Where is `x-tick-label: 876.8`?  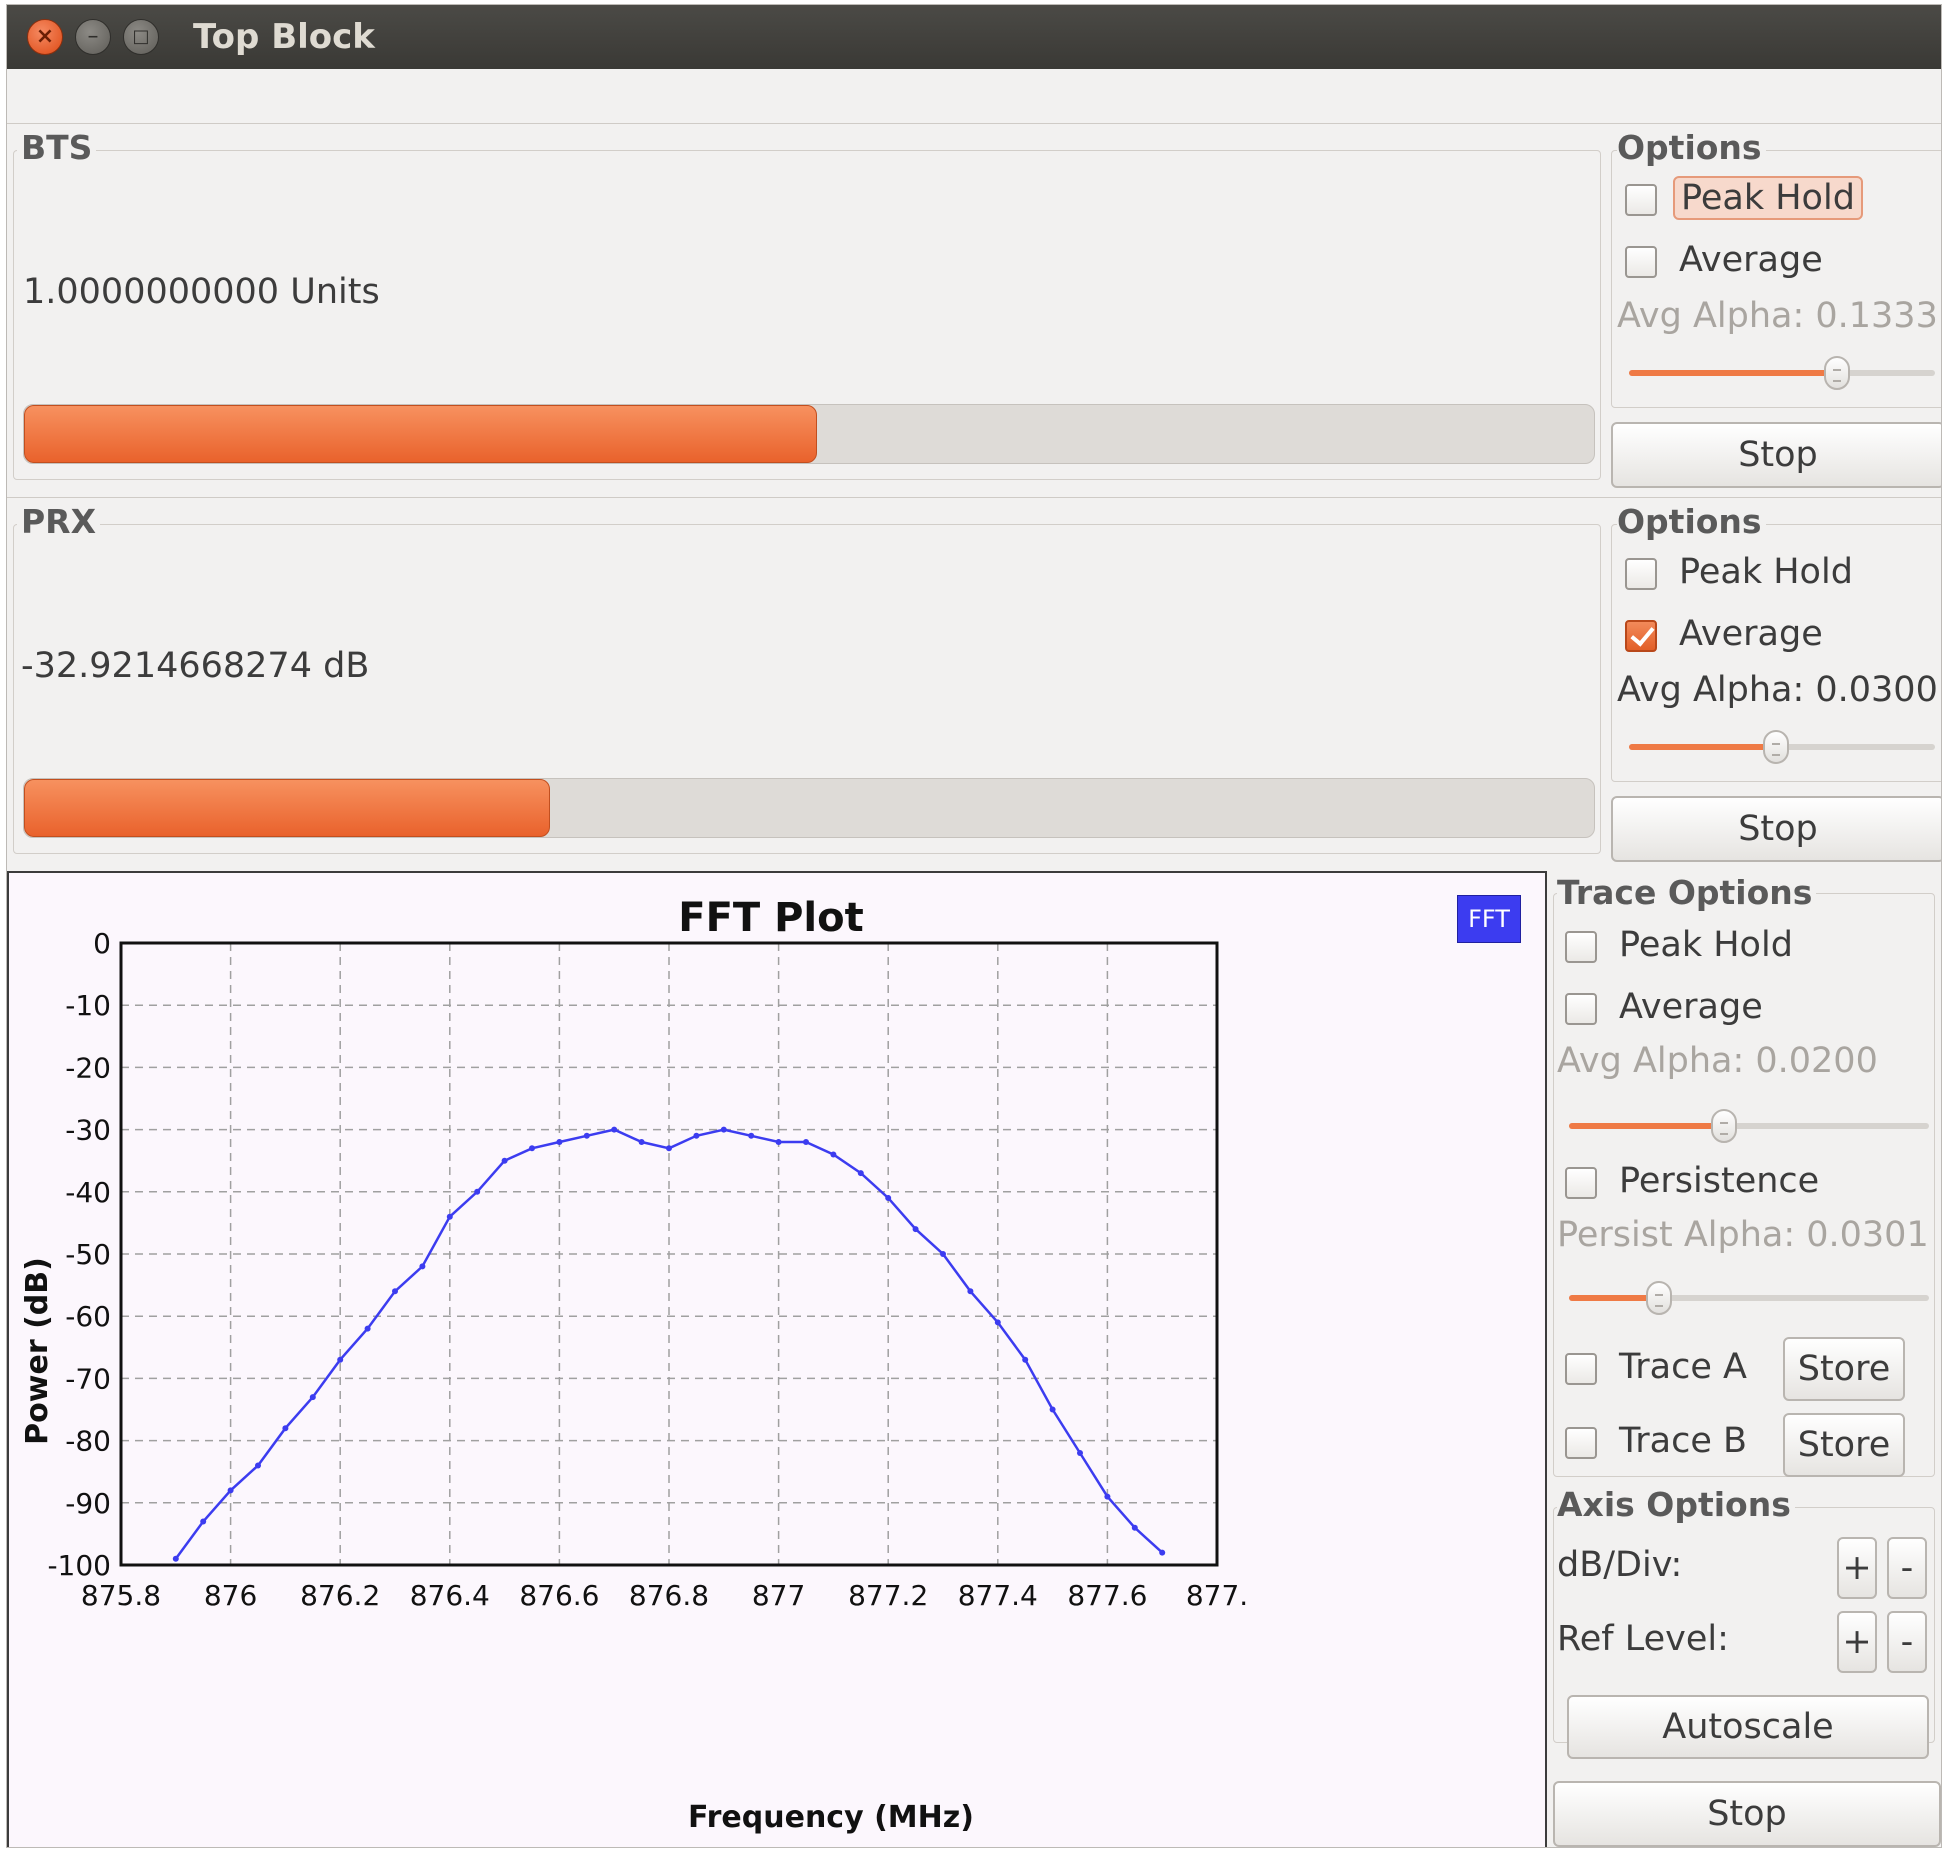 x-tick-label: 876.8 is located at coordinates (669, 1595).